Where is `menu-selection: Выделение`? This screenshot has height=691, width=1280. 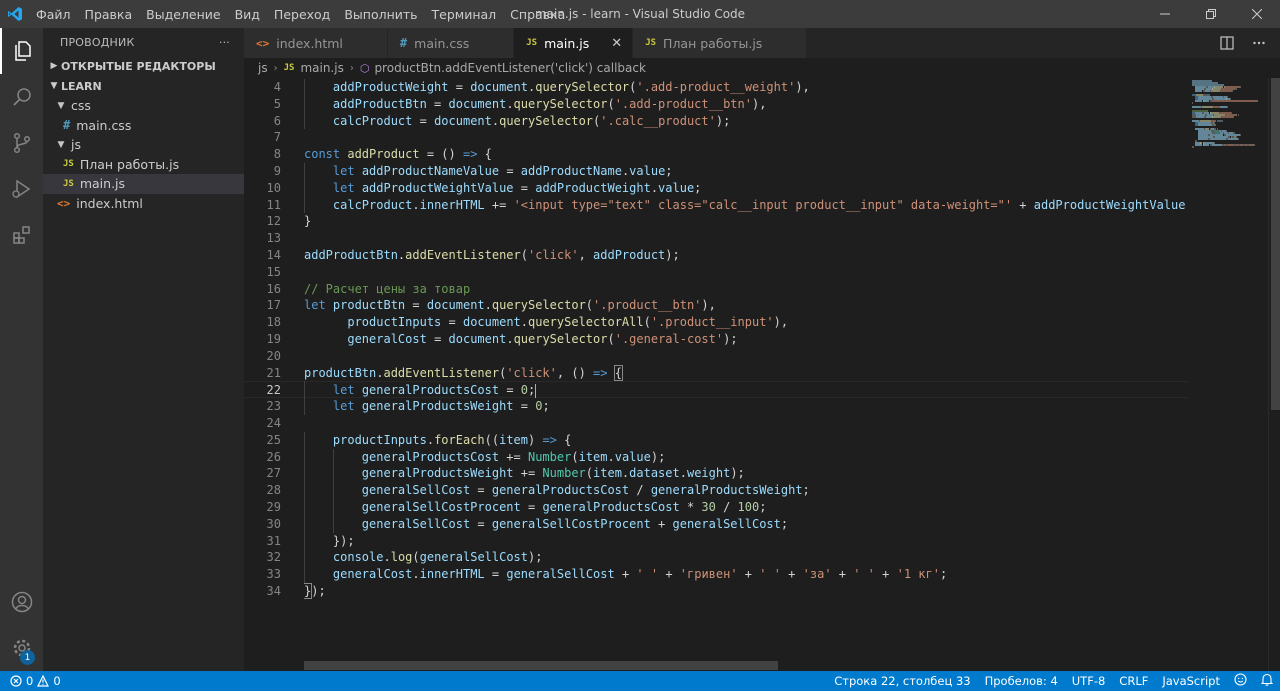 menu-selection: Выделение is located at coordinates (183, 14).